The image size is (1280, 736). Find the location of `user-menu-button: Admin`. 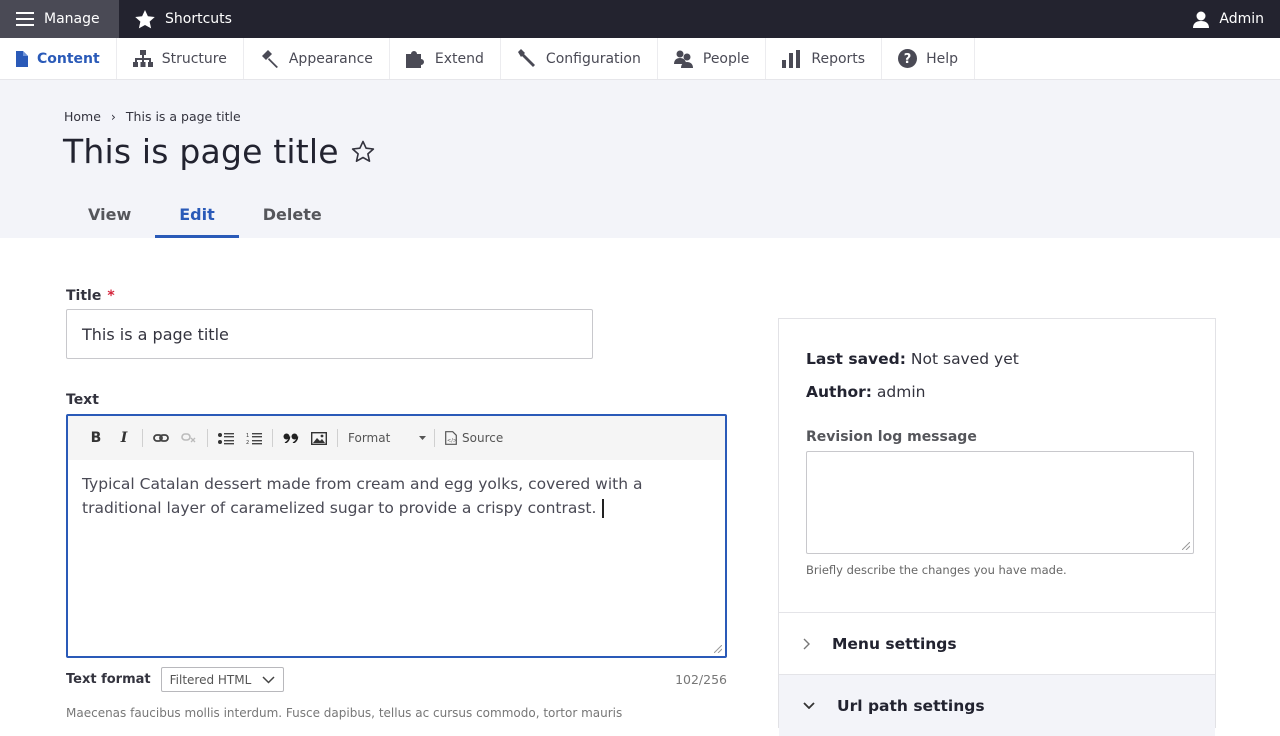

user-menu-button: Admin is located at coordinates (1228, 19).